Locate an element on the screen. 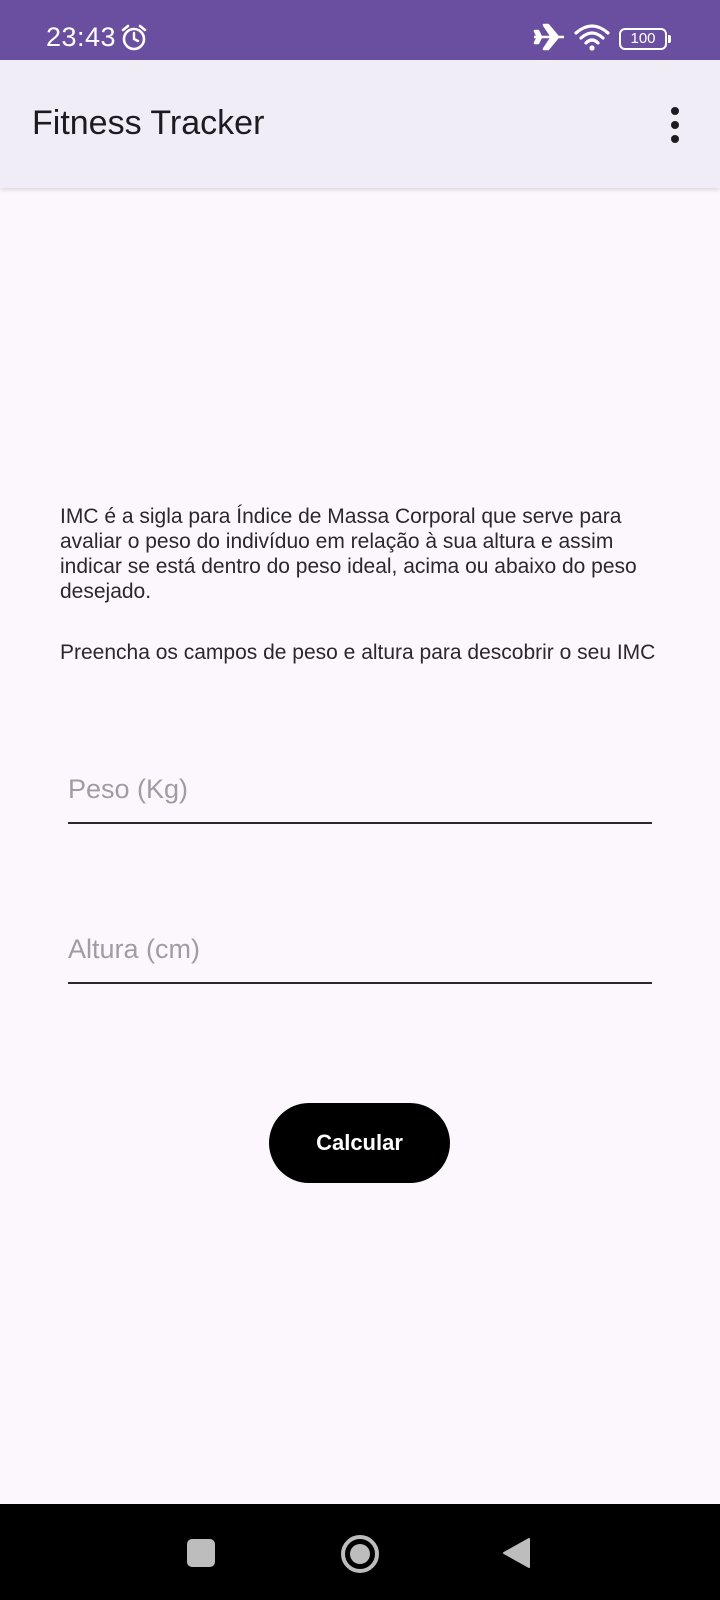 Image resolution: width=720 pixels, height=1600 pixels. page-title: Fitness Tracker is located at coordinates (148, 123).